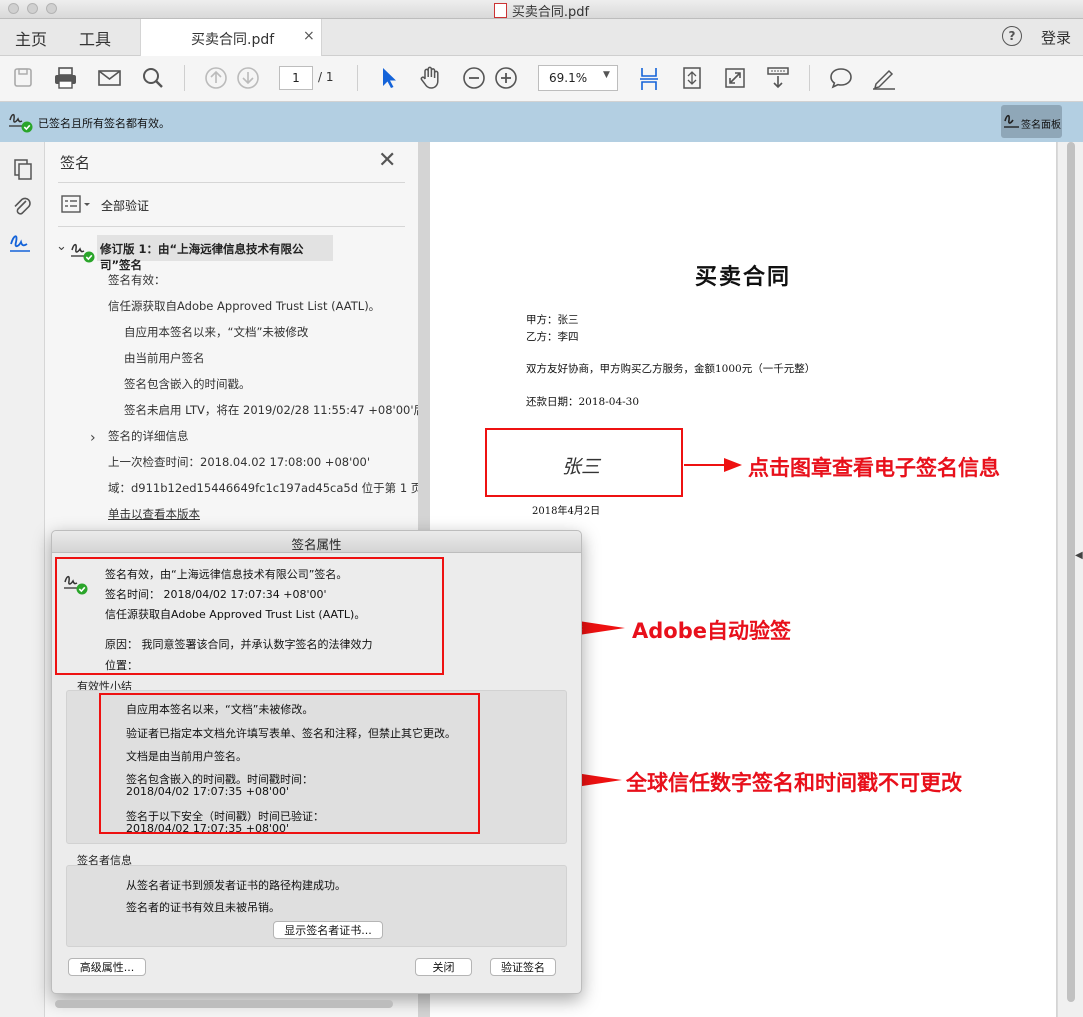 Image resolution: width=1083 pixels, height=1017 pixels. Describe the element at coordinates (125, 205) in the screenshot. I see `validate-all-button: 全部验证` at that location.